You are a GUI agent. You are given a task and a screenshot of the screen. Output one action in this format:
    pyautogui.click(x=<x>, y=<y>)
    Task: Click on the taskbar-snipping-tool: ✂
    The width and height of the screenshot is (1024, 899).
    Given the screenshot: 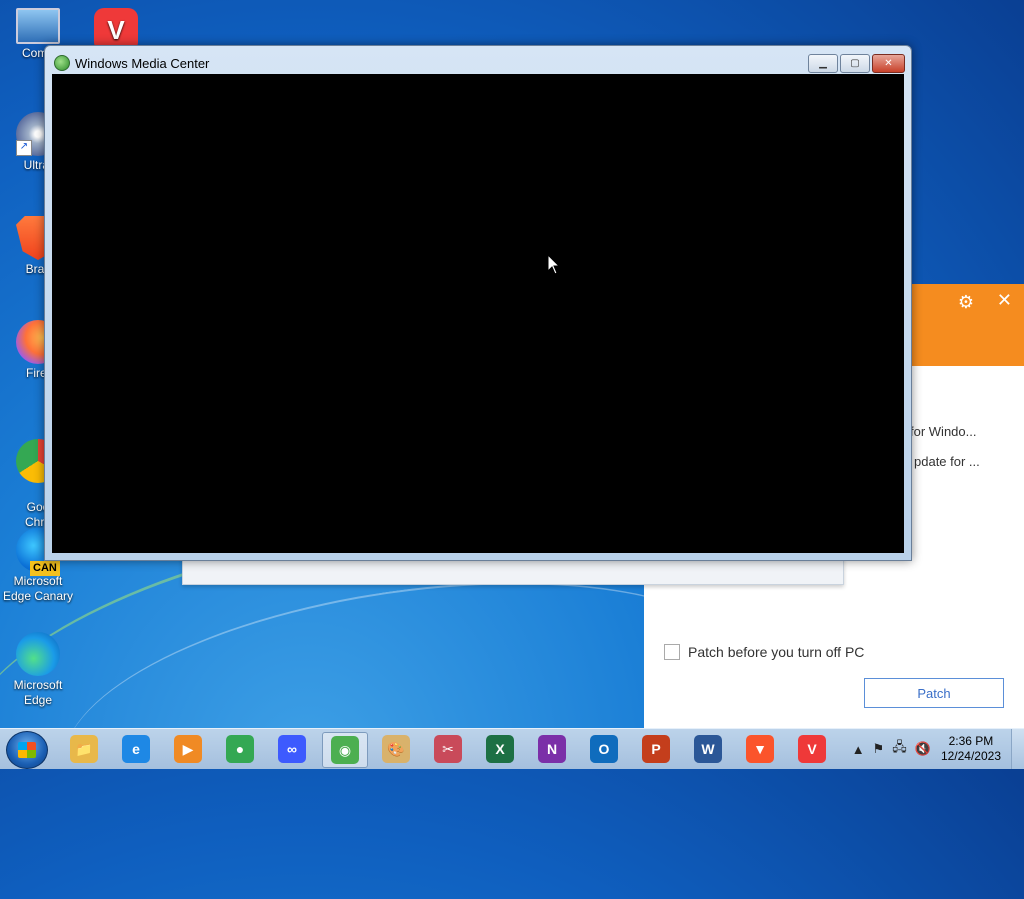 What is the action you would take?
    pyautogui.click(x=448, y=749)
    